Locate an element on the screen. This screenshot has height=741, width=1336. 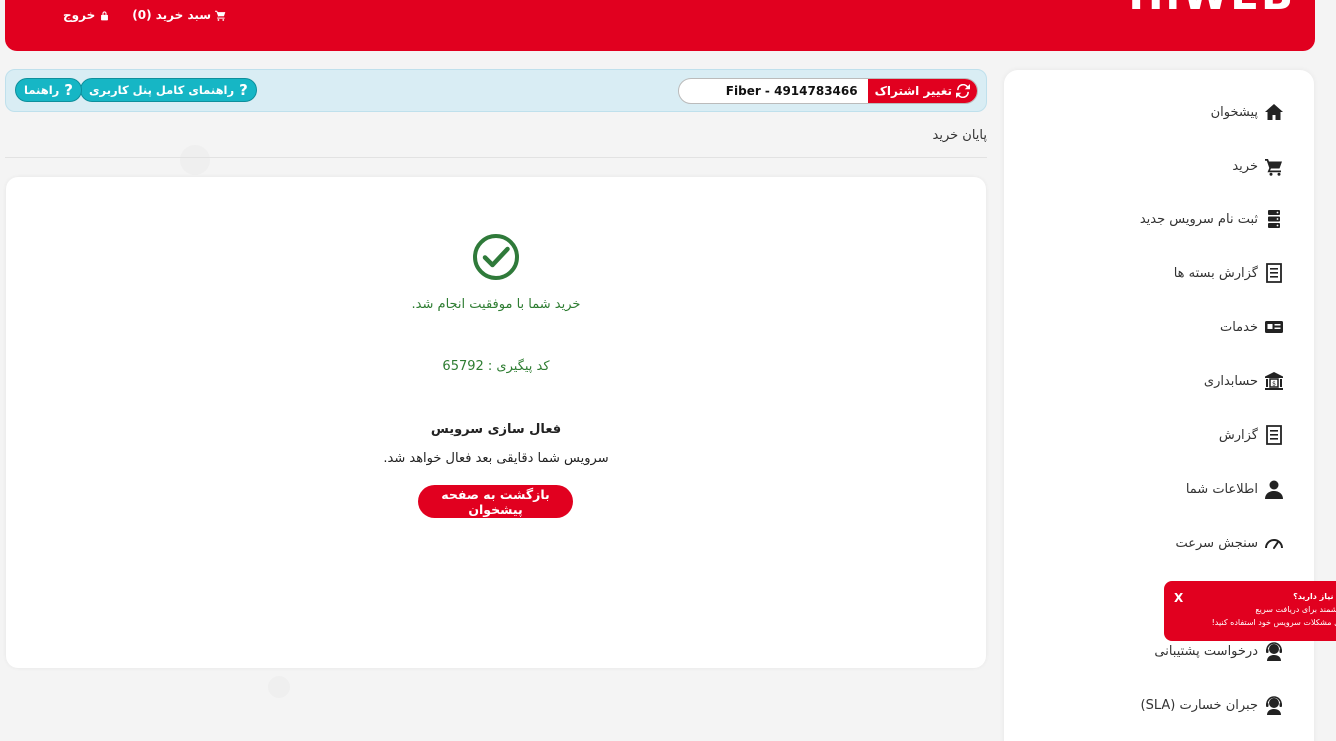
sidebar-item-sla: جبران خسارت (SLA) is located at coordinates (1212, 705).